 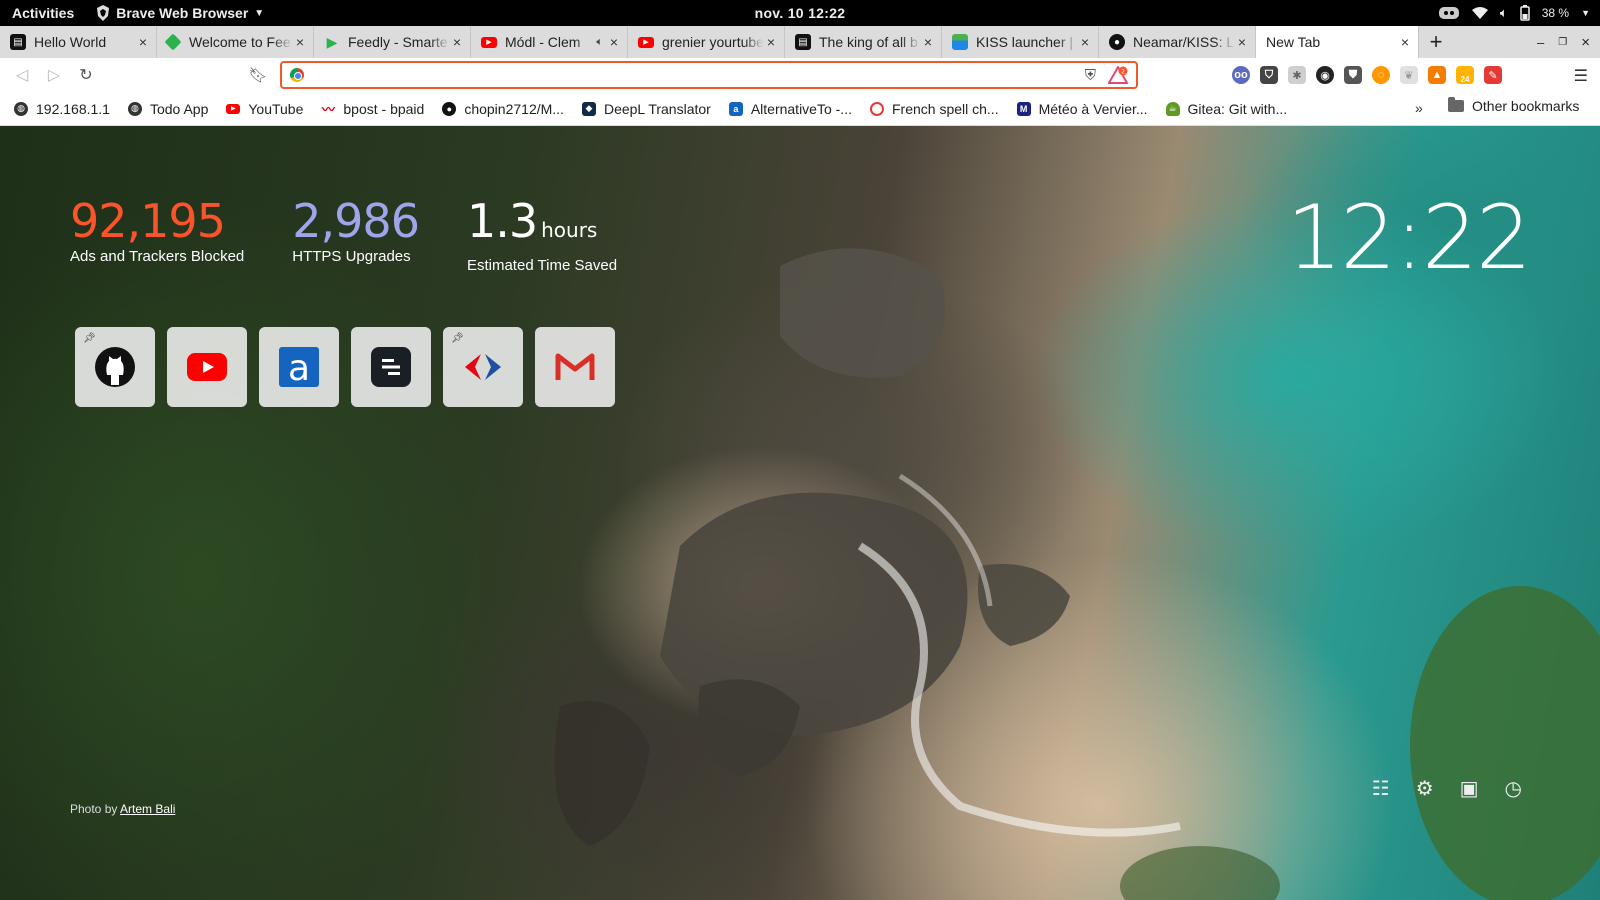 What do you see at coordinates (207, 367) in the screenshot?
I see `top-site-youtube` at bounding box center [207, 367].